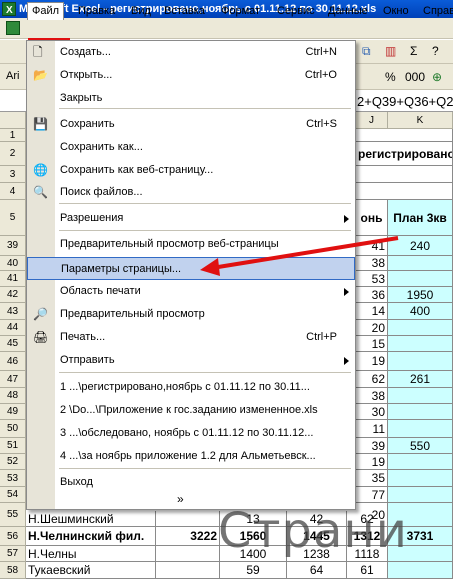 Image resolution: width=453 pixels, height=579 pixels. I want to click on watermark-text: Страни, so click(313, 531).